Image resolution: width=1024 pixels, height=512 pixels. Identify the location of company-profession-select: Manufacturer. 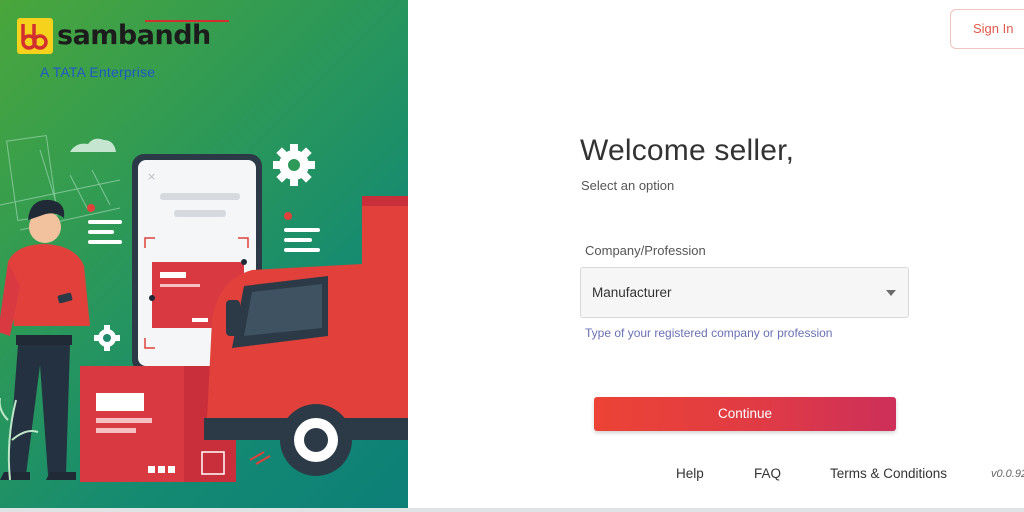
(744, 292).